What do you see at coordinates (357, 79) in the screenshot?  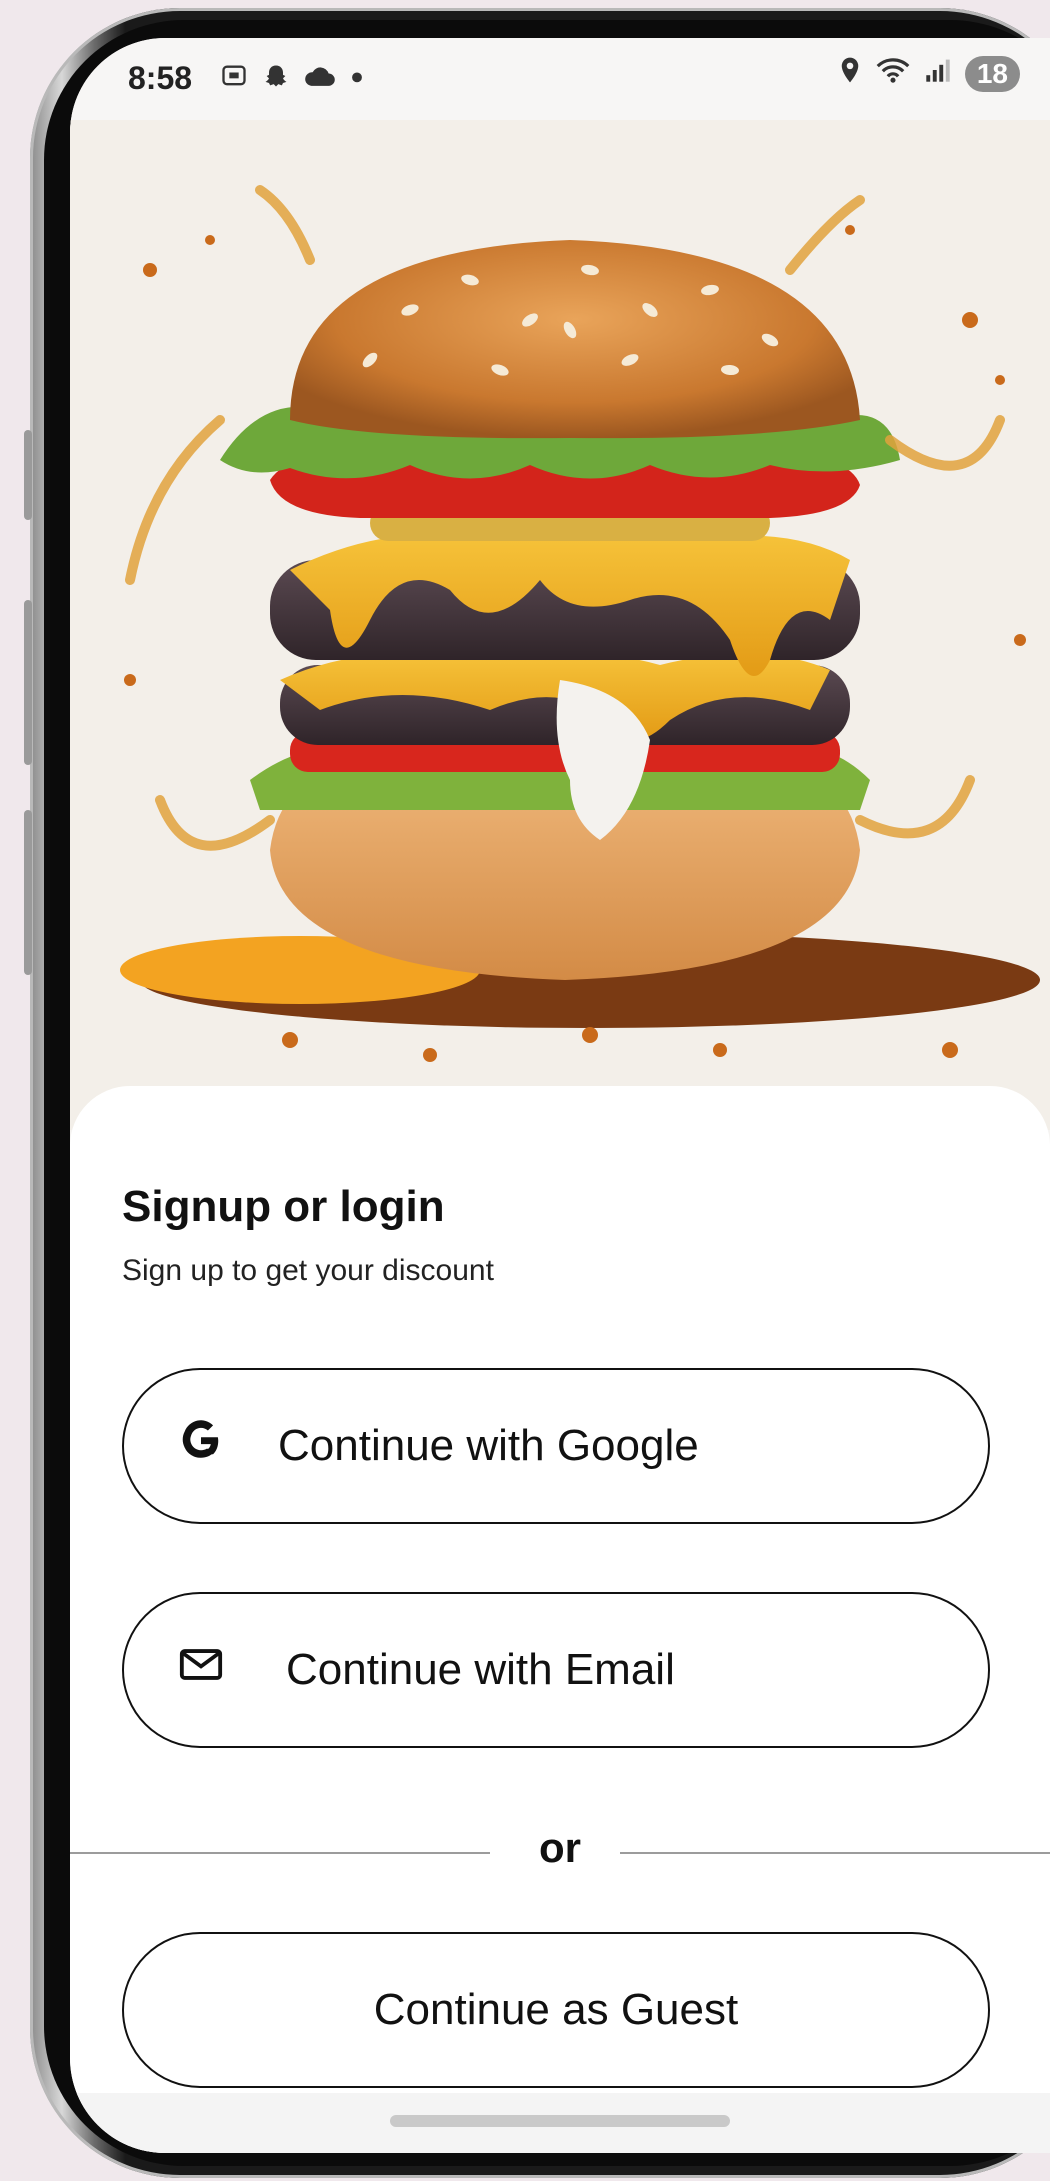 I see `dot-icon` at bounding box center [357, 79].